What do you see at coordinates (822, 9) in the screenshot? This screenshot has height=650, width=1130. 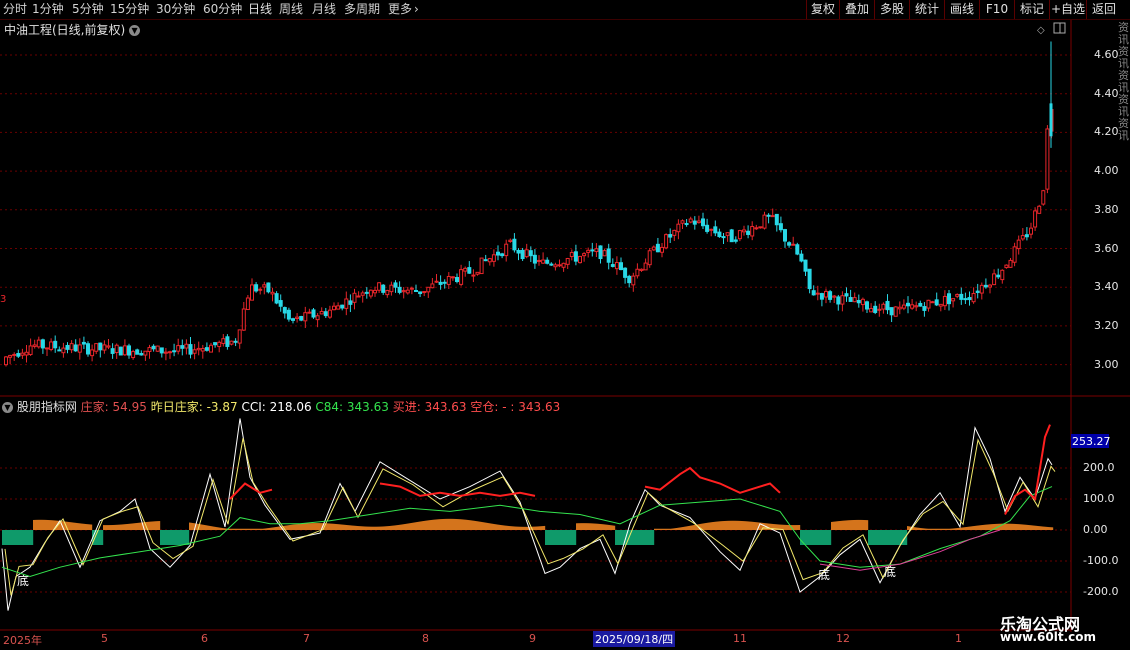 I see `fuquan-button: 复权` at bounding box center [822, 9].